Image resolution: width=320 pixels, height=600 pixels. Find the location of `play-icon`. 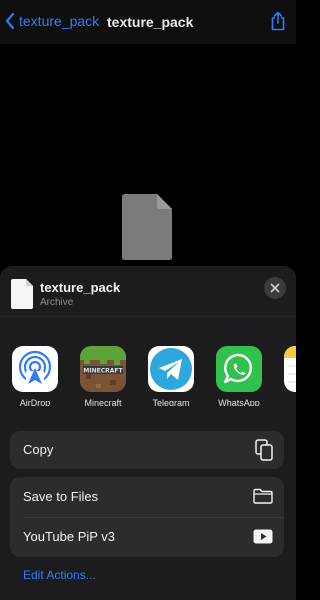

play-icon is located at coordinates (263, 536).